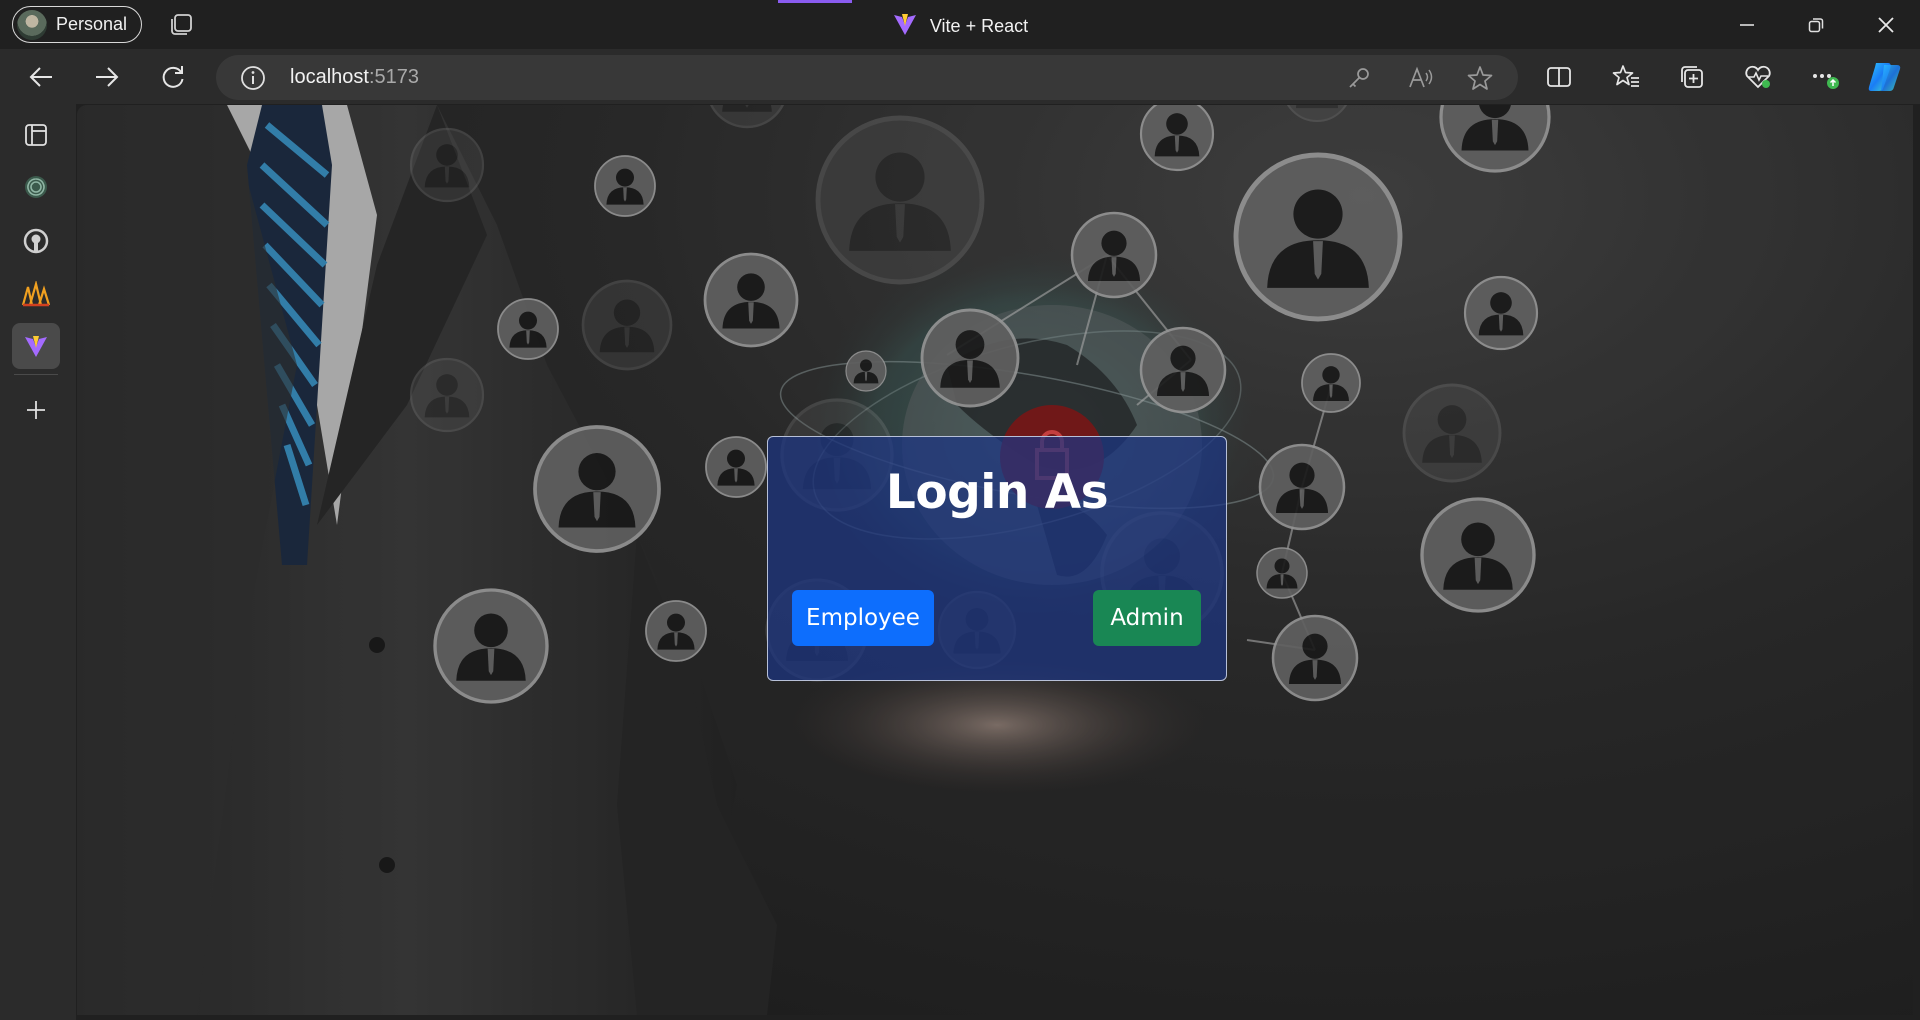 This screenshot has width=1920, height=1020. Describe the element at coordinates (1886, 25) in the screenshot. I see `close-icon` at that location.